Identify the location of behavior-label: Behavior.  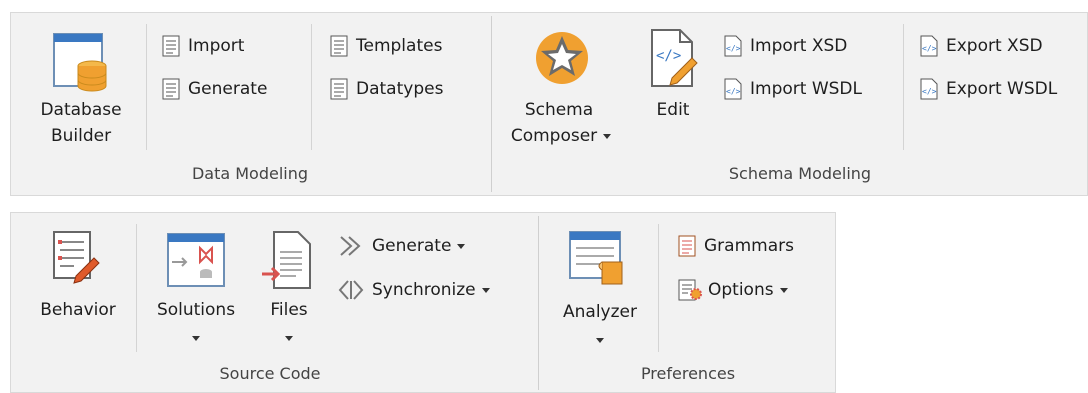
(78, 310).